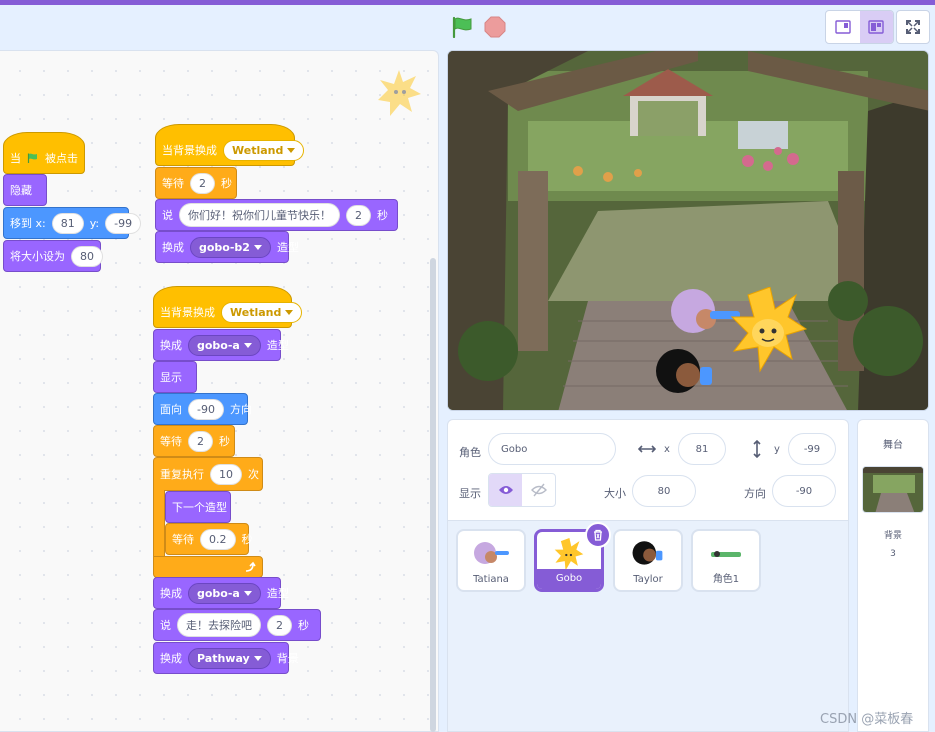 Image resolution: width=935 pixels, height=732 pixels. Describe the element at coordinates (287, 658) in the screenshot. I see `block-label: 背景` at that location.